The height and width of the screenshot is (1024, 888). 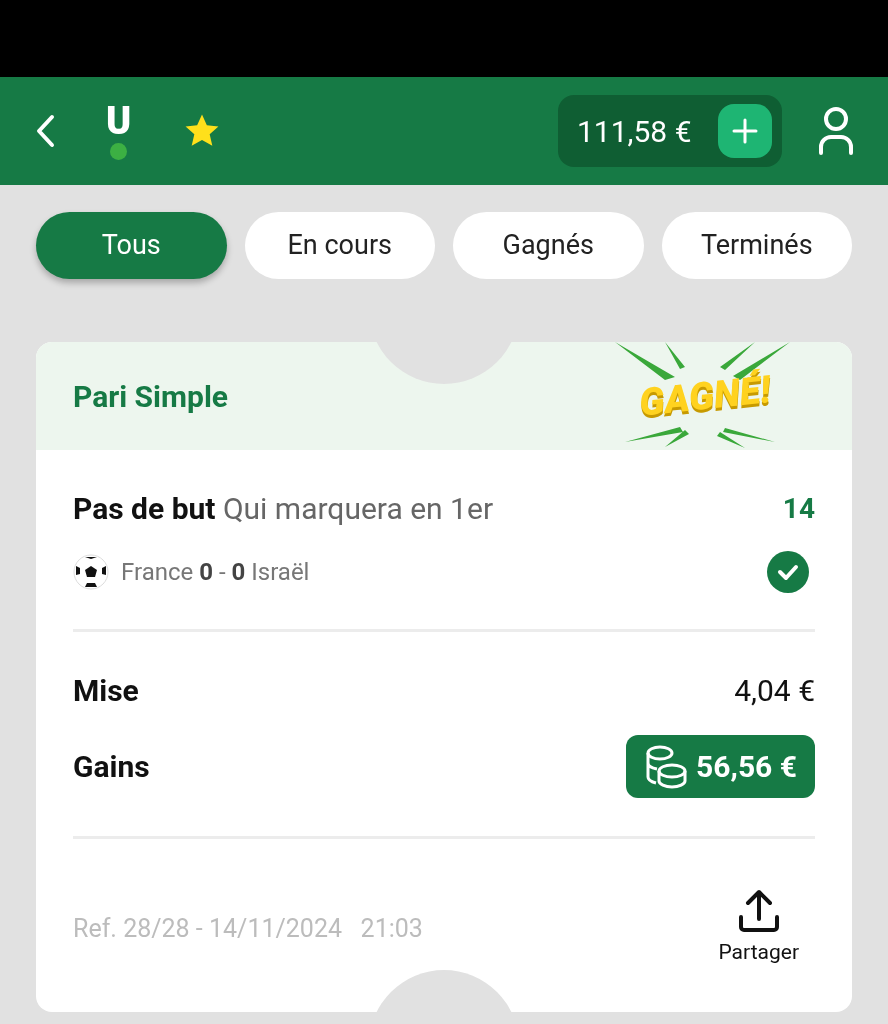 What do you see at coordinates (248, 929) in the screenshot?
I see `bet-reference: Ref. 28/28 - 14/11/2024 21:03` at bounding box center [248, 929].